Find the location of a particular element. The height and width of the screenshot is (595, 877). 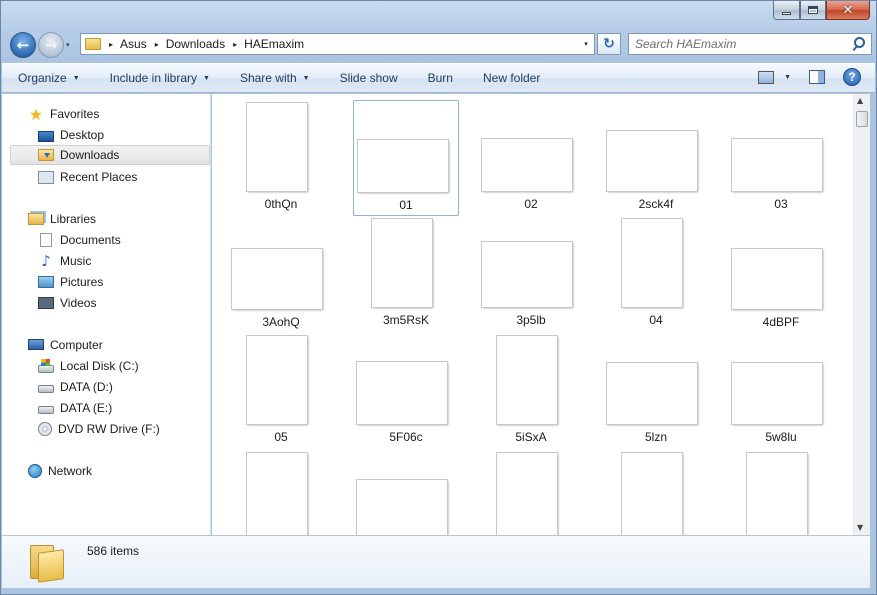

nav-item-label: Documents is located at coordinates (90, 240).